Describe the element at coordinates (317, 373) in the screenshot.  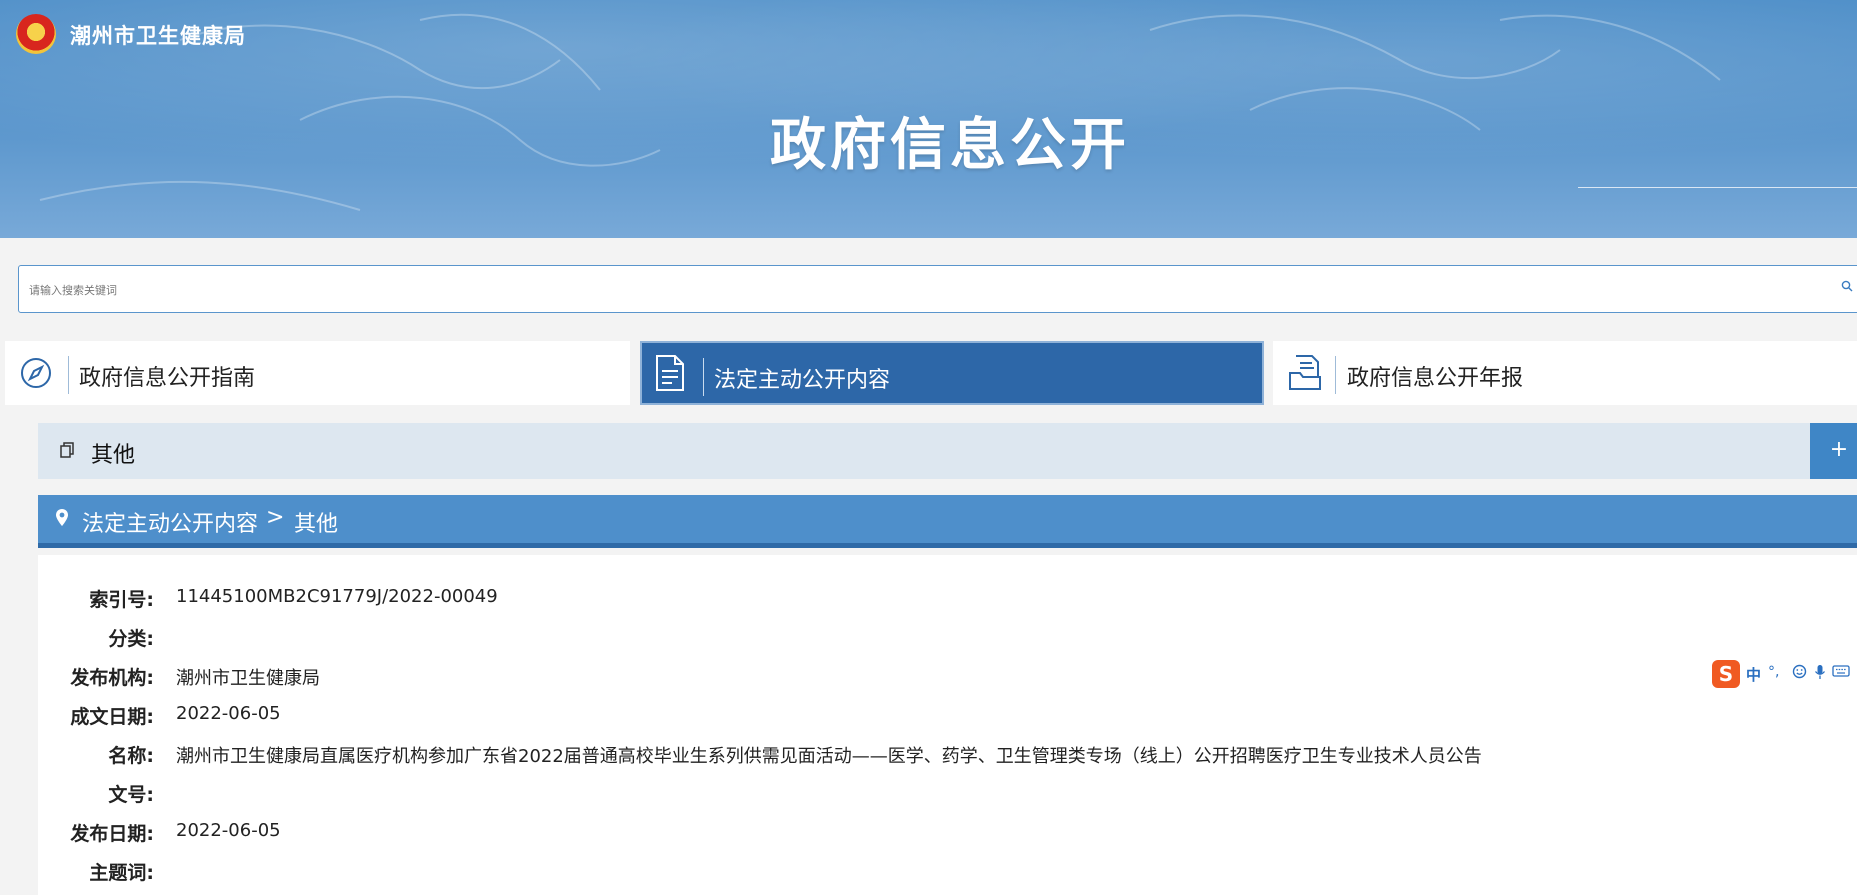
I see `tab-disclosure-guide: 政府信息公开指南` at that location.